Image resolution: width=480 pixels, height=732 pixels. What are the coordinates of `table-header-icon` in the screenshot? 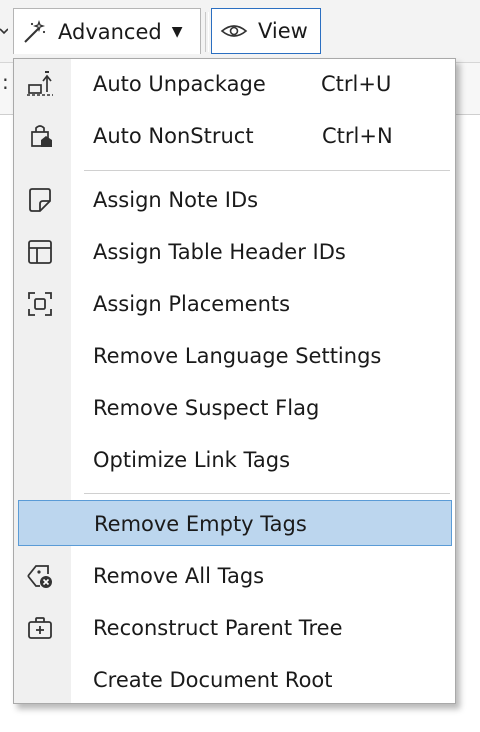 It's located at (40, 252).